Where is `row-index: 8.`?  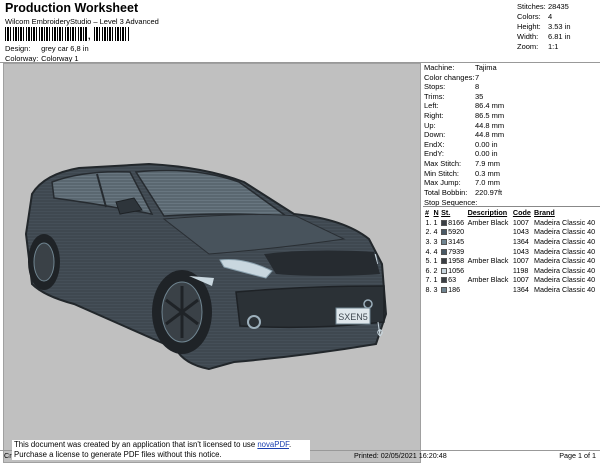
row-index: 8. is located at coordinates (428, 289).